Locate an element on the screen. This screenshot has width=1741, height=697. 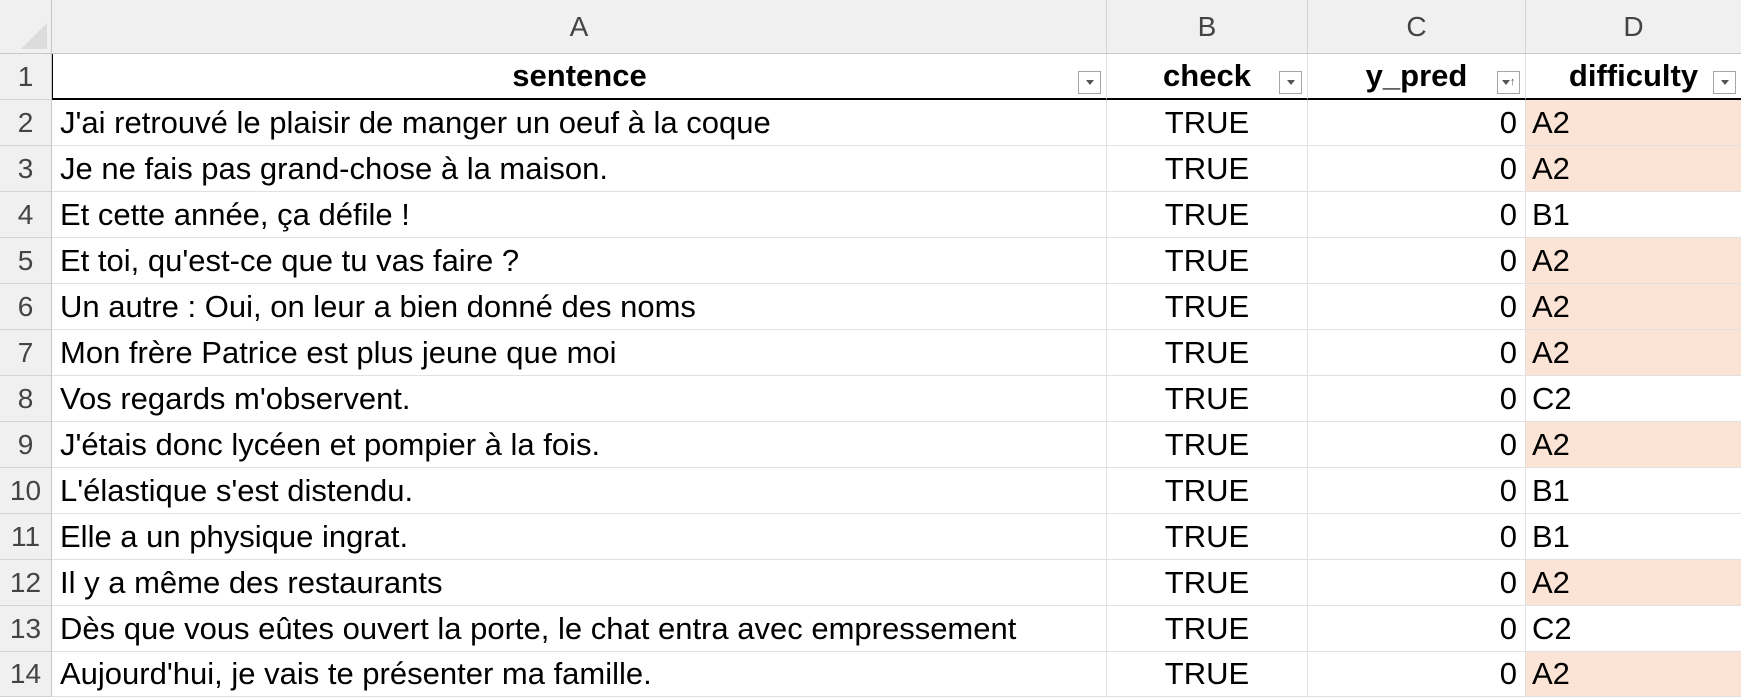
column-header-b: B is located at coordinates (1207, 27).